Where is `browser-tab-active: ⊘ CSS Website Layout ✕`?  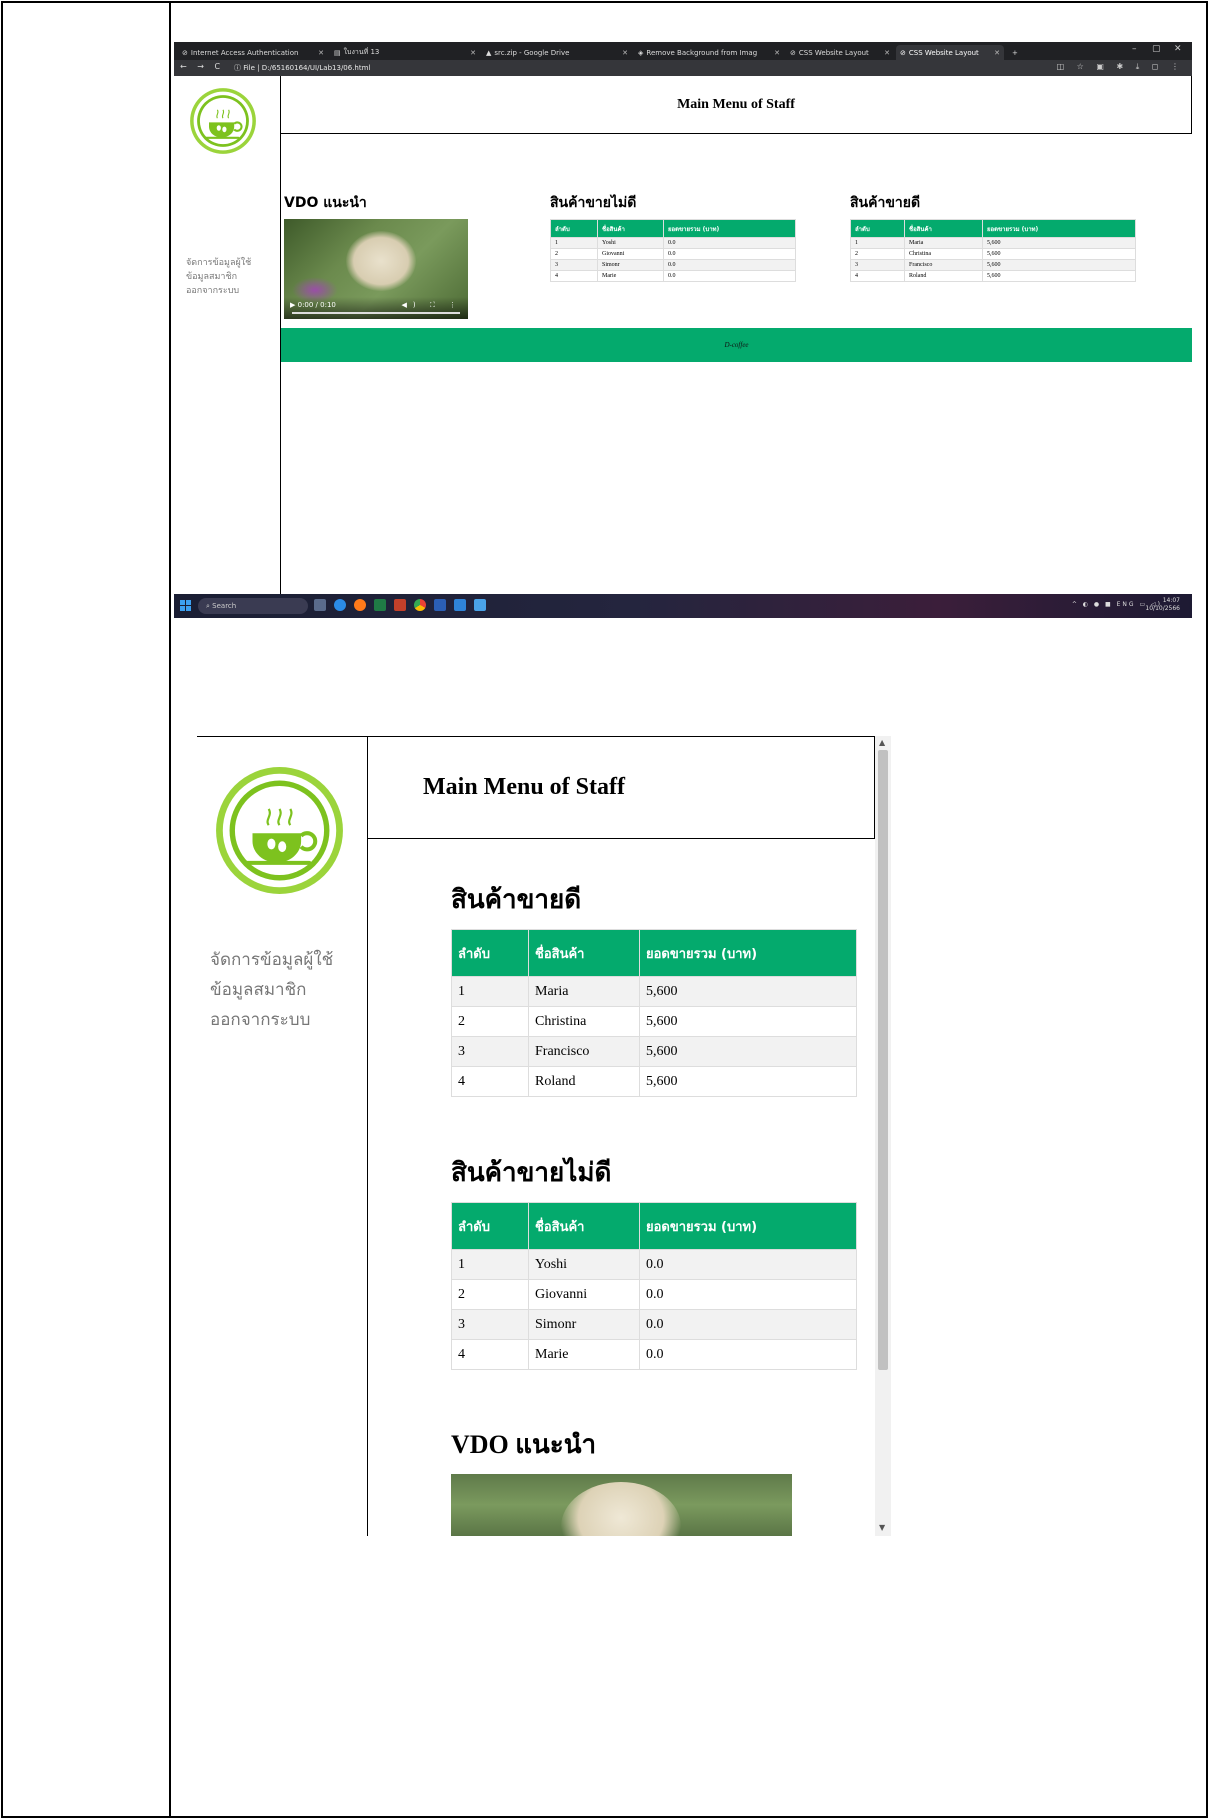
browser-tab-active: ⊘ CSS Website Layout ✕ is located at coordinates (950, 52).